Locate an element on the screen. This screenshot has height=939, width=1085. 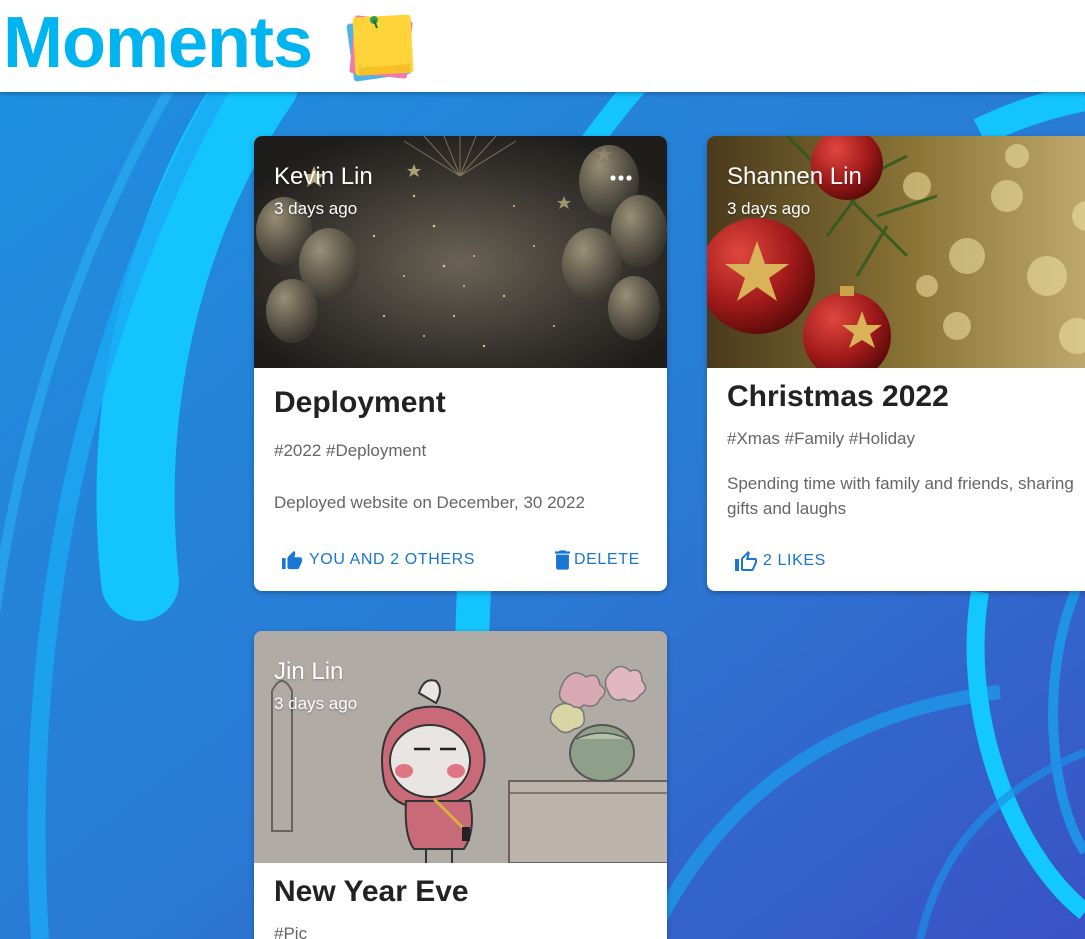
post-image-christmas: Shannen Lin 3 days ago is located at coordinates (896, 252).